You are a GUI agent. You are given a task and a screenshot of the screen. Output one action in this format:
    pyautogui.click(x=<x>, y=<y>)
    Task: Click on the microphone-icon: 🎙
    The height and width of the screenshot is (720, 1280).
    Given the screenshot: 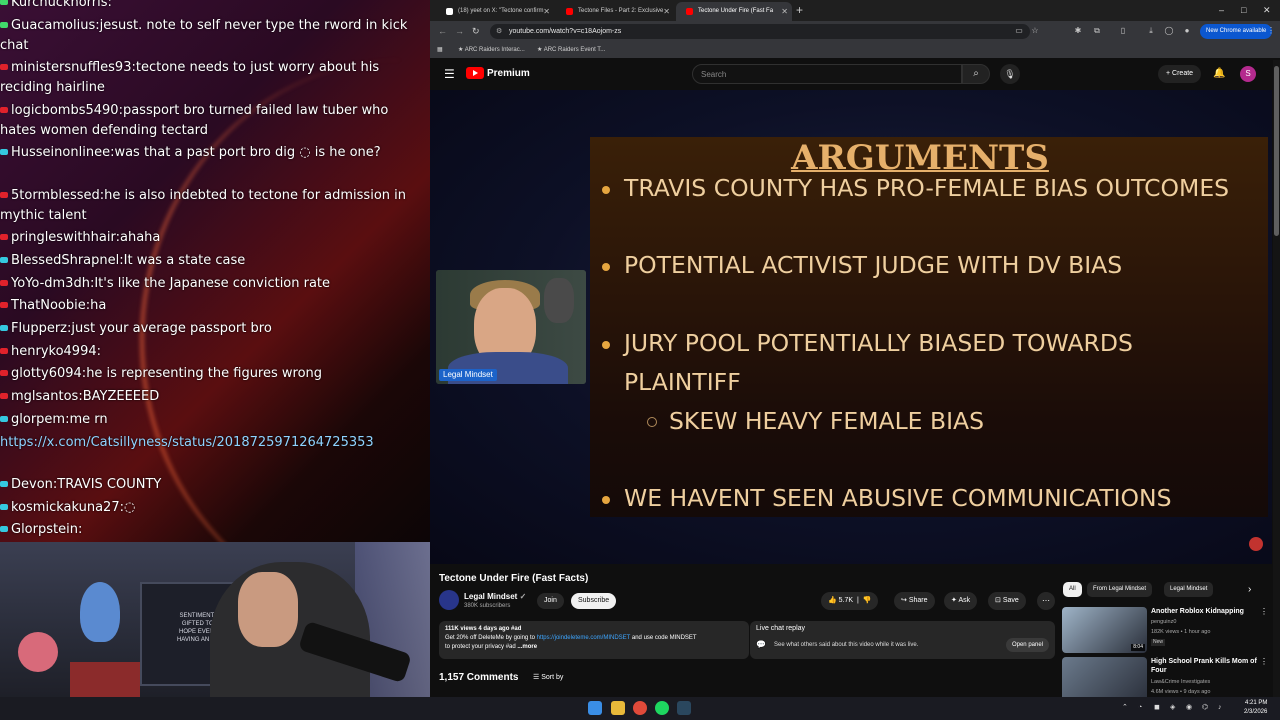 What is the action you would take?
    pyautogui.click(x=1010, y=74)
    